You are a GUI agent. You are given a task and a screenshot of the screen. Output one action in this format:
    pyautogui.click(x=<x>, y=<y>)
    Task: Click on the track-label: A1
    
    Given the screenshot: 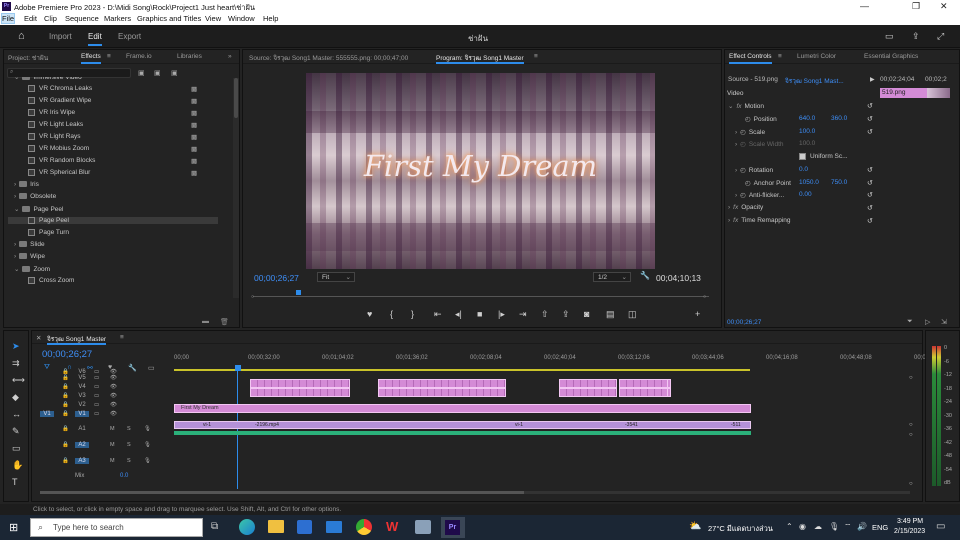 What is the action you would take?
    pyautogui.click(x=82, y=429)
    